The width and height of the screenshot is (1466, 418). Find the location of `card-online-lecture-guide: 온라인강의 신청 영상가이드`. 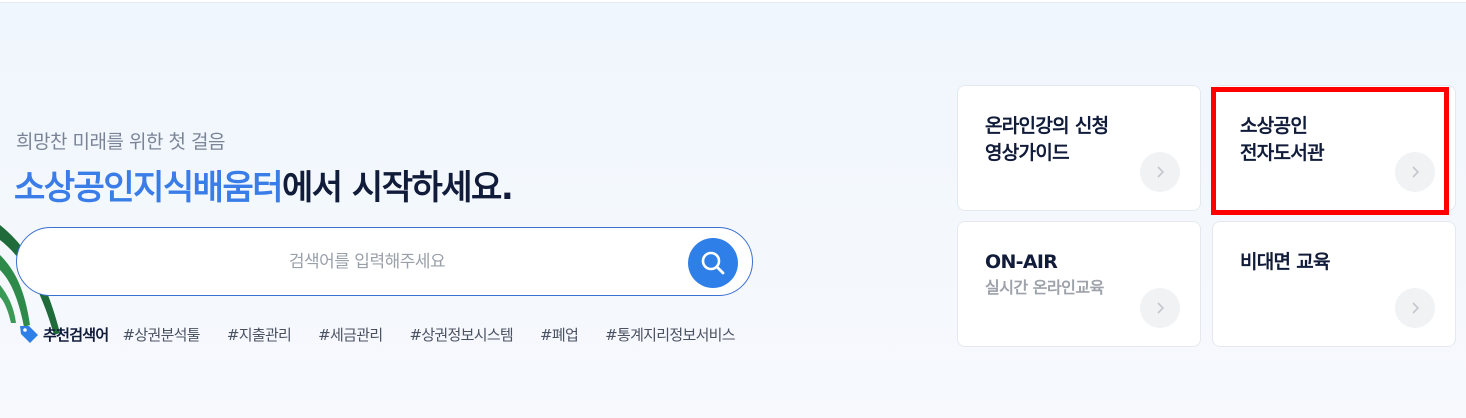

card-online-lecture-guide: 온라인강의 신청 영상가이드 is located at coordinates (1079, 148).